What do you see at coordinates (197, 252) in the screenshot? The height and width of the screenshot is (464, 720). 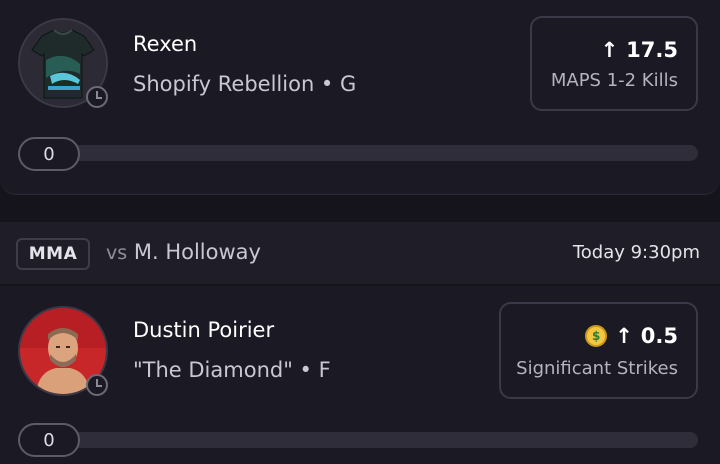 I see `opponent-name: M. Holloway` at bounding box center [197, 252].